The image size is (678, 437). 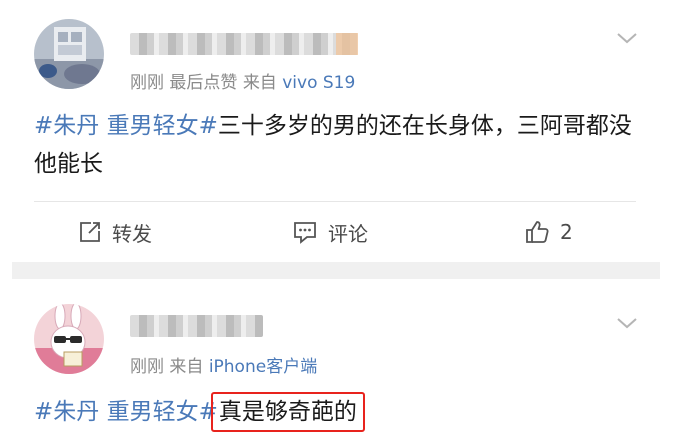 What do you see at coordinates (348, 233) in the screenshot?
I see `comment-label: 评论` at bounding box center [348, 233].